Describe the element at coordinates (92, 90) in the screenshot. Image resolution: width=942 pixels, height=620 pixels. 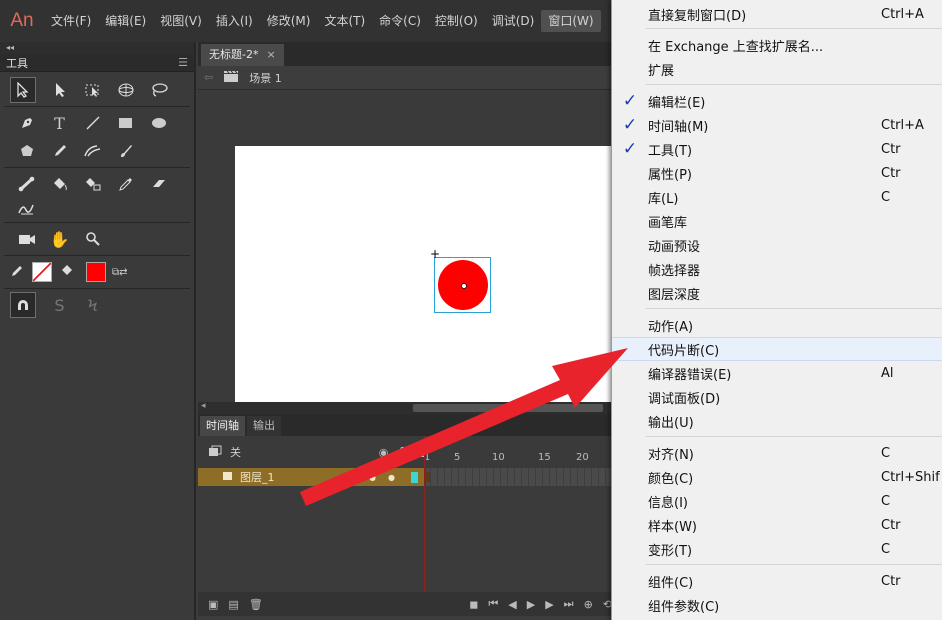
I see `free-transform-tool-icon` at that location.